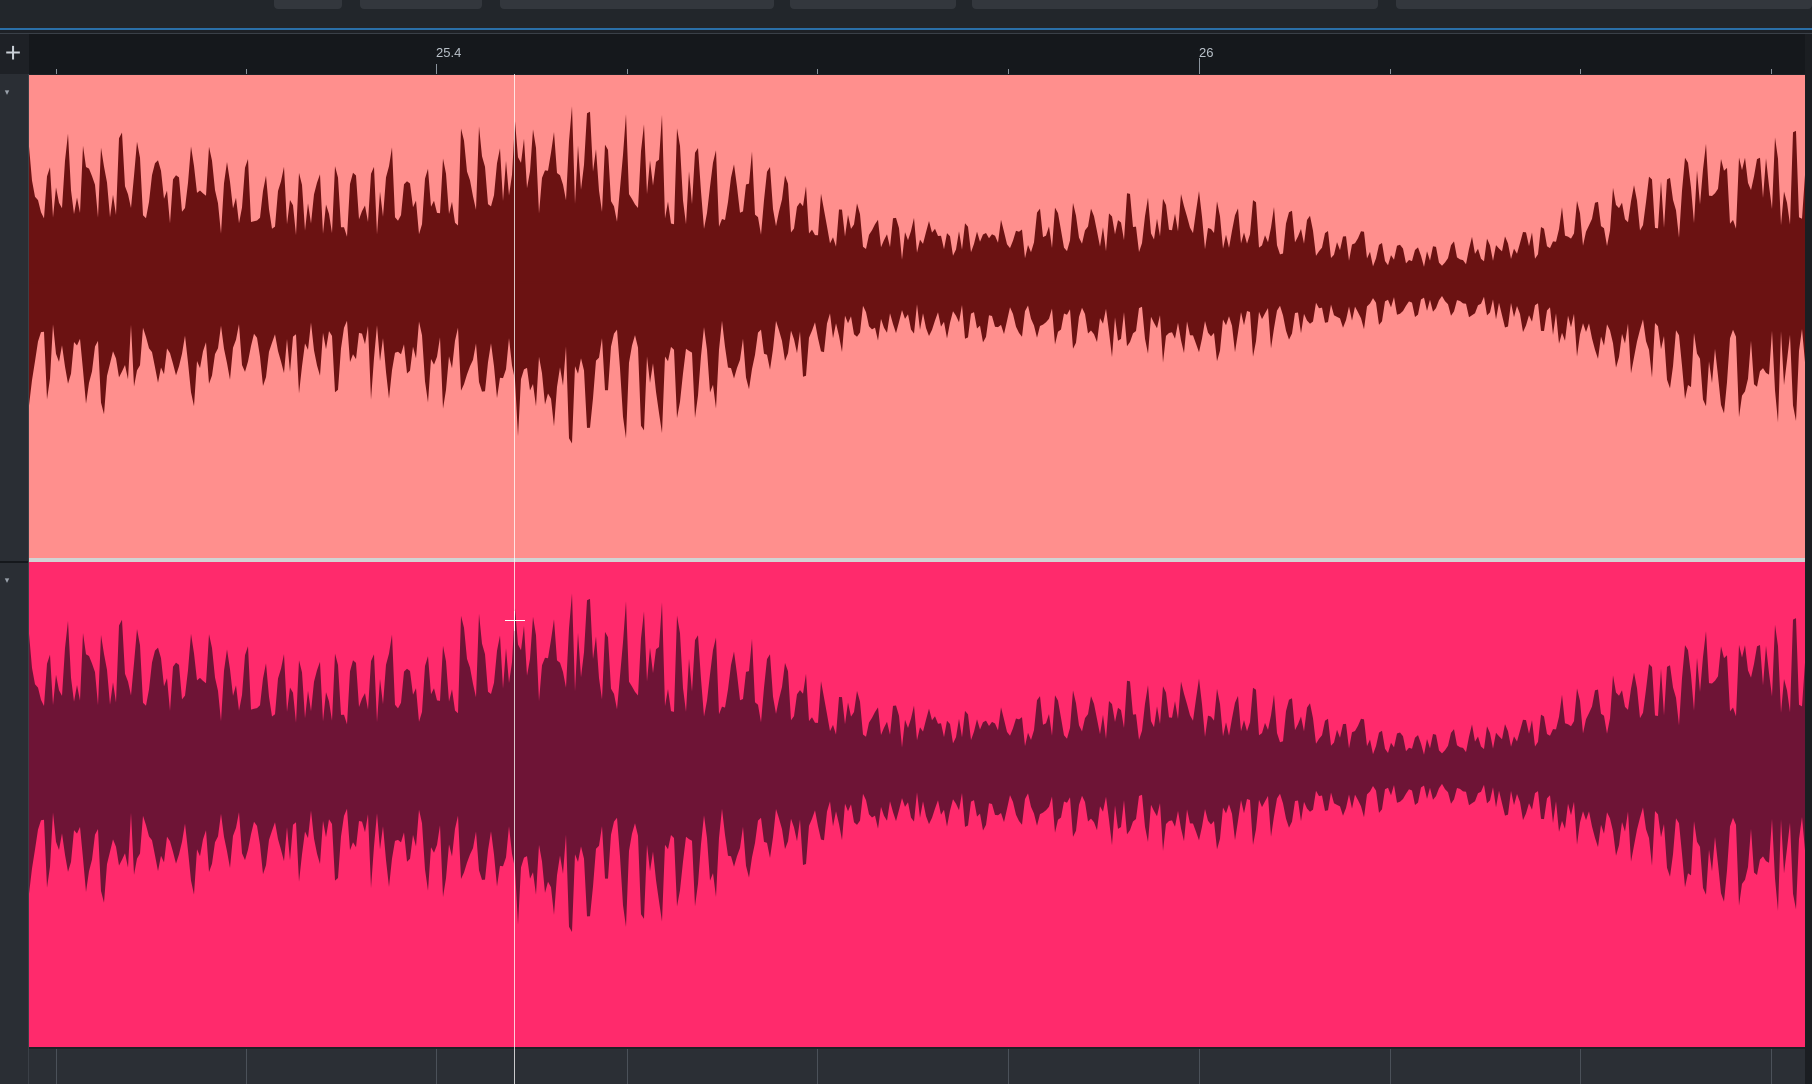 Image resolution: width=1812 pixels, height=1084 pixels. I want to click on toolbar-accent-line, so click(906, 29).